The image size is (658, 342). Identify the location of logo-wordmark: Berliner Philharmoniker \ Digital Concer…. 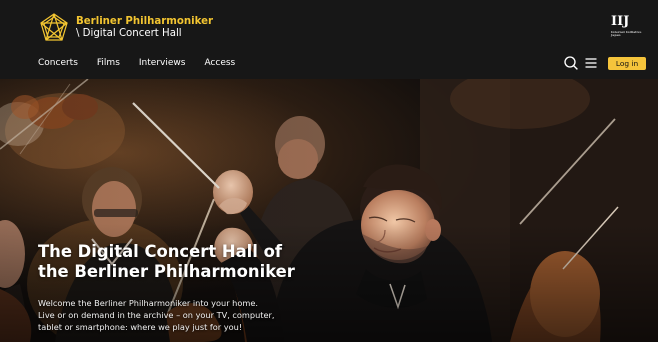
(144, 28).